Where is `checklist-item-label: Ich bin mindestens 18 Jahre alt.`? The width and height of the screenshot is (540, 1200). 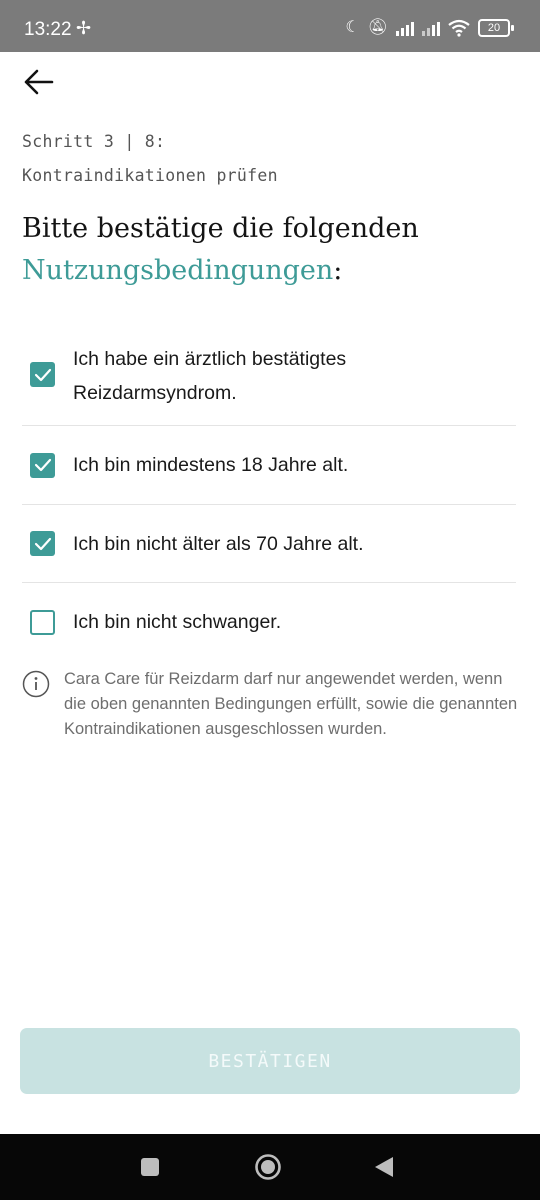 checklist-item-label: Ich bin mindestens 18 Jahre alt. is located at coordinates (211, 465).